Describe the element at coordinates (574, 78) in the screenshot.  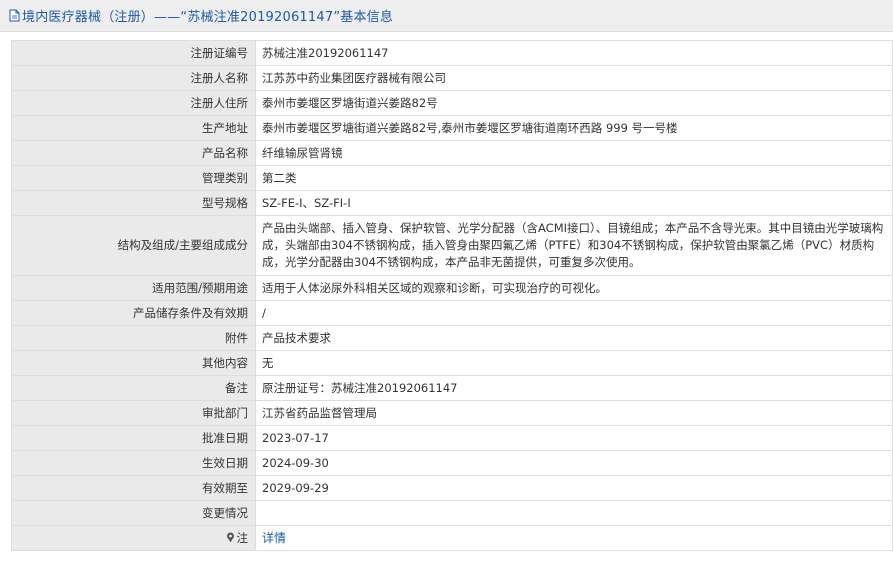
I see `field-value: 江苏苏中药业集团医疗器械有限公司` at that location.